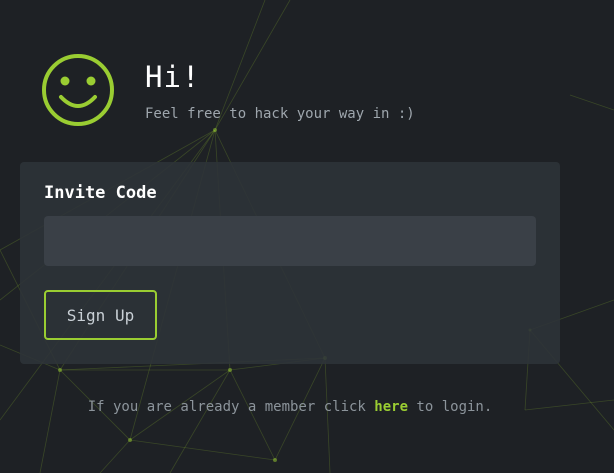 This screenshot has width=614, height=473. I want to click on smiley-icon, so click(78, 90).